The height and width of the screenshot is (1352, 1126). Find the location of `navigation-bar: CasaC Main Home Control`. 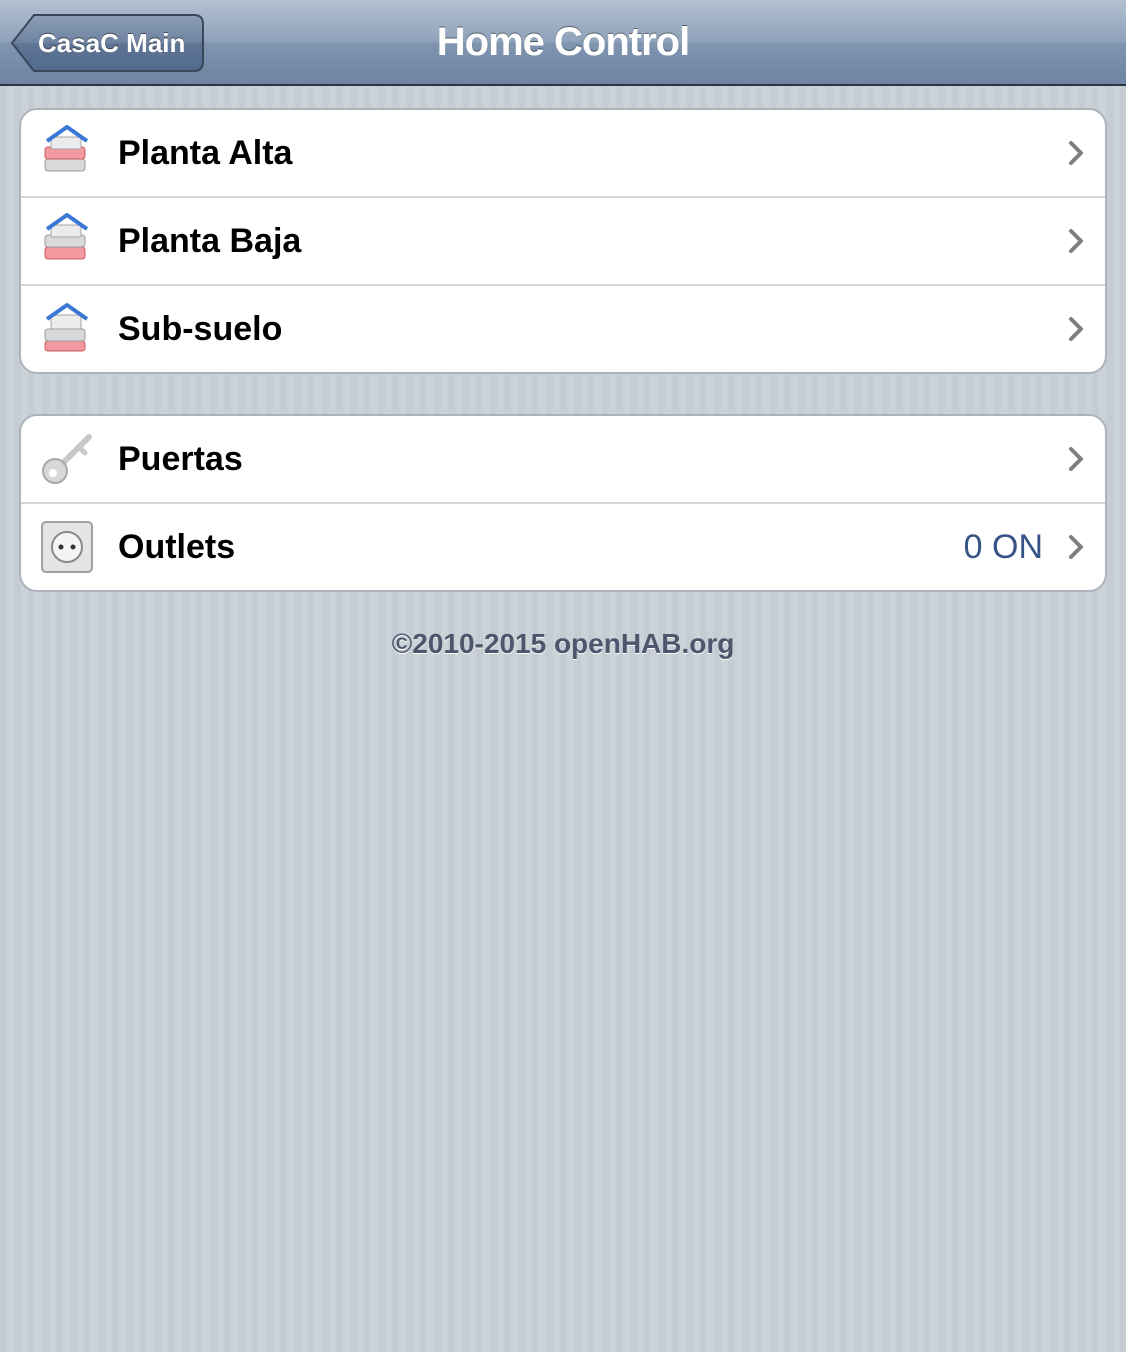

navigation-bar: CasaC Main Home Control is located at coordinates (563, 43).